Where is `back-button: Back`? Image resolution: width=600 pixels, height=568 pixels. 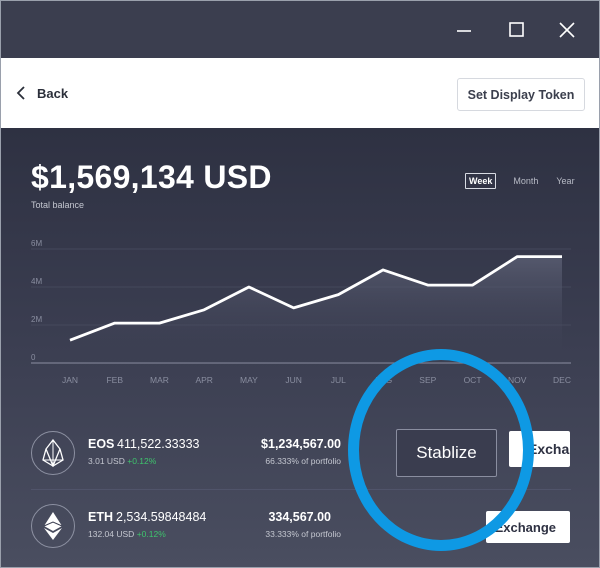 back-button: Back is located at coordinates (41, 93).